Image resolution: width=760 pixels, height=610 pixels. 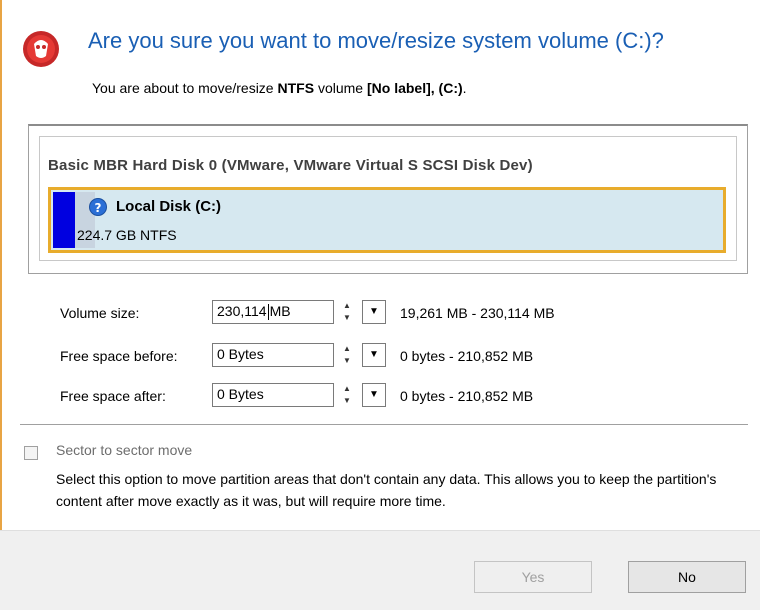 I want to click on partition-usage-bar, so click(x=64, y=220).